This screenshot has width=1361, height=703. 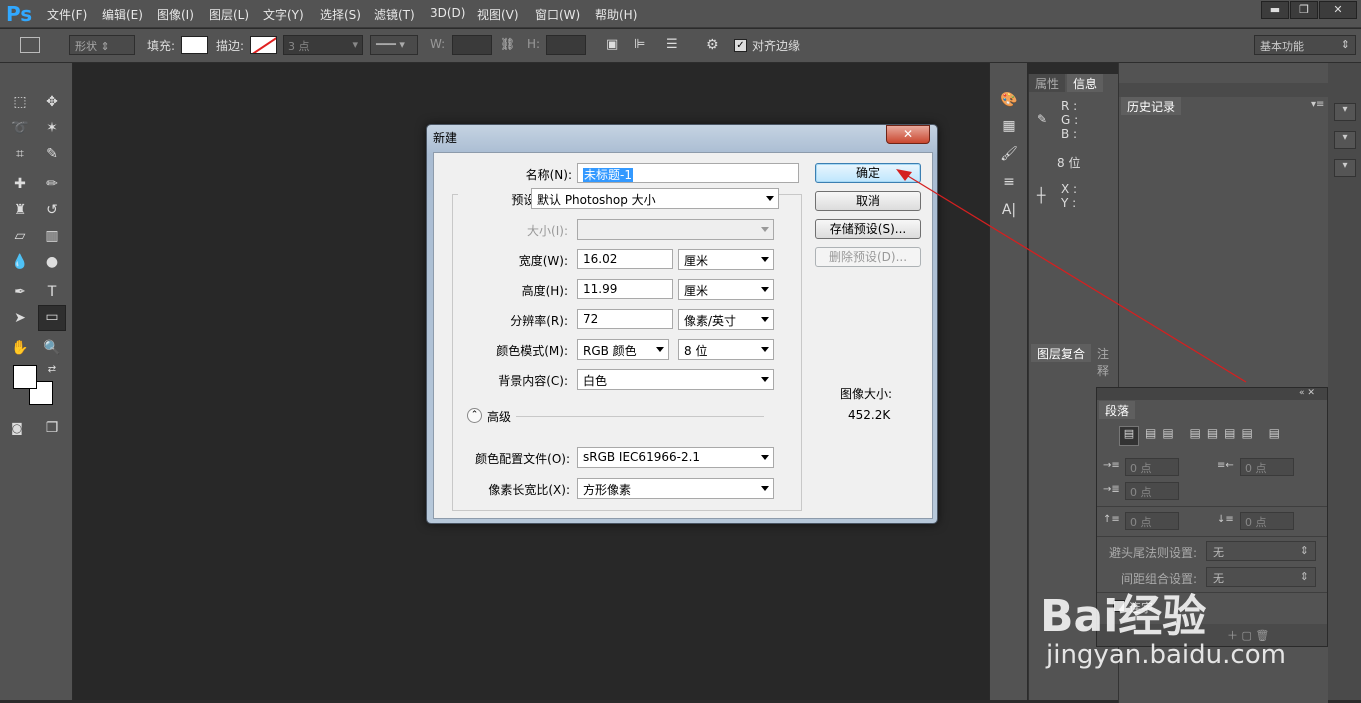 What do you see at coordinates (1152, 521) in the screenshot?
I see `space-before-input: 0 点` at bounding box center [1152, 521].